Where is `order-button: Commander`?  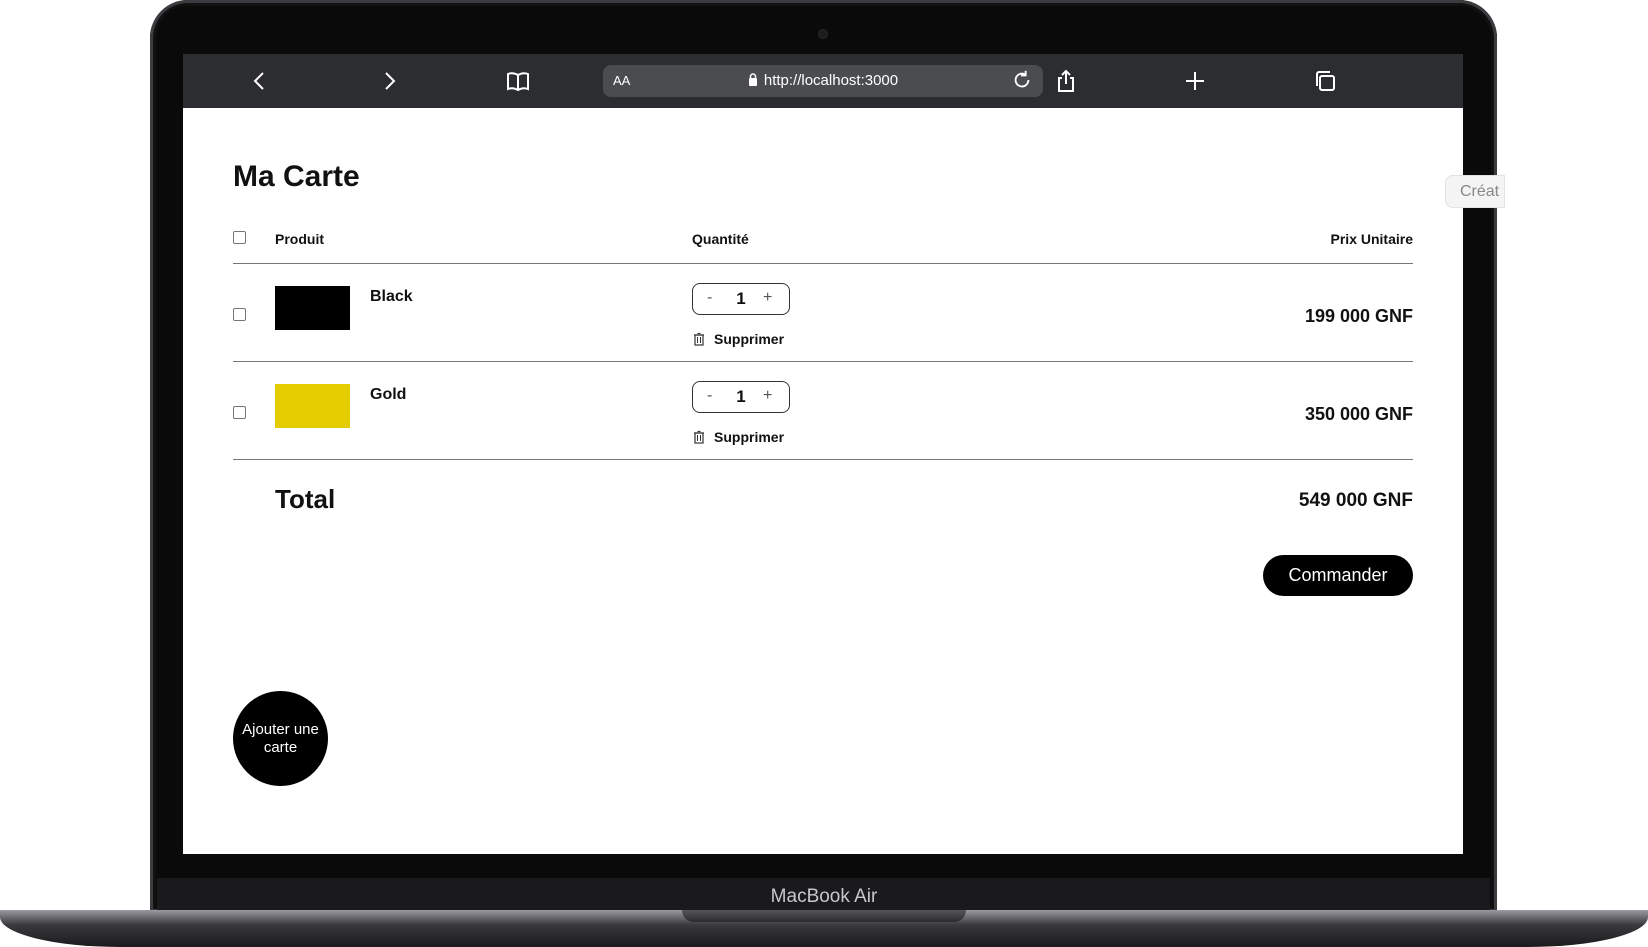 order-button: Commander is located at coordinates (1338, 575).